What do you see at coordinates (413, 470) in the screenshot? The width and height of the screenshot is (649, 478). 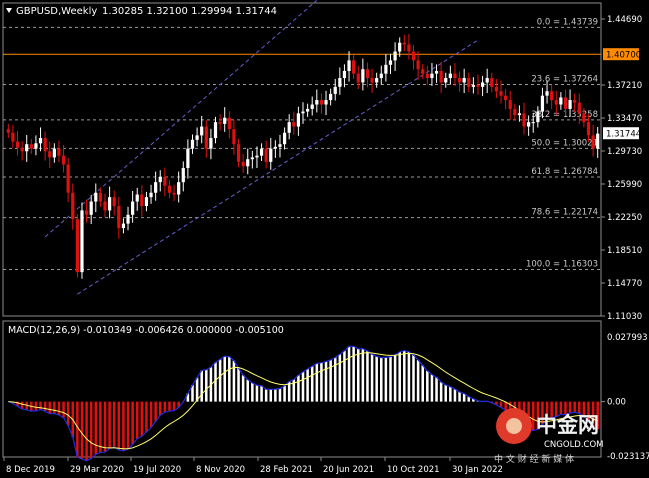 I see `time-label-6: 10 Oct 2021` at bounding box center [413, 470].